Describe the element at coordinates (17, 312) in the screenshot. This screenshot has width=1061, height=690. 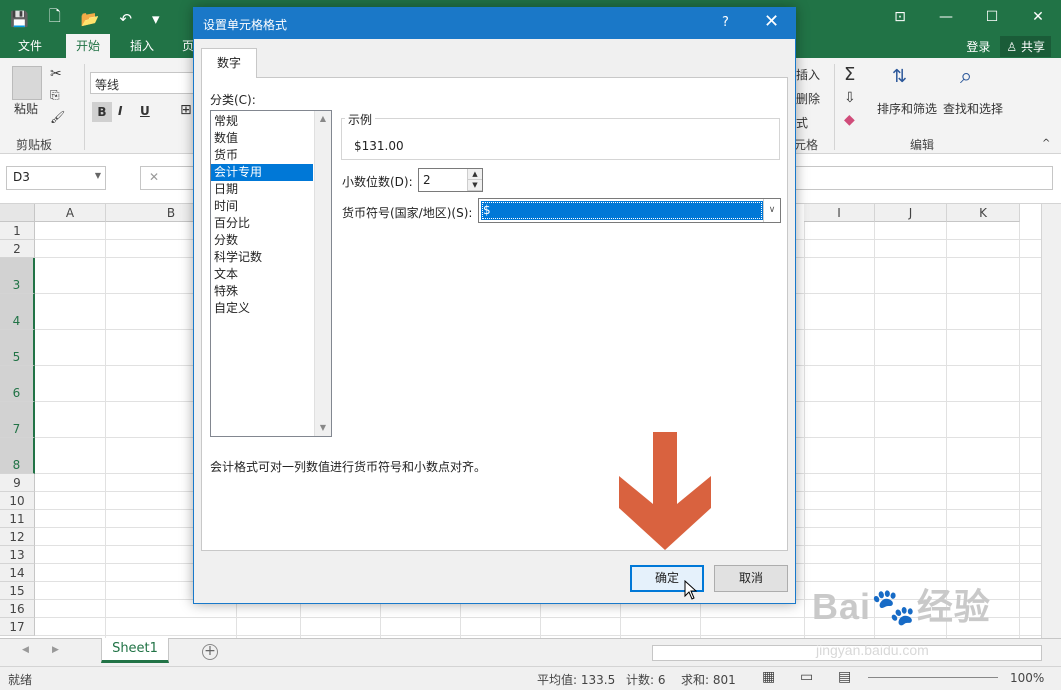
I see `row-header: 4` at that location.